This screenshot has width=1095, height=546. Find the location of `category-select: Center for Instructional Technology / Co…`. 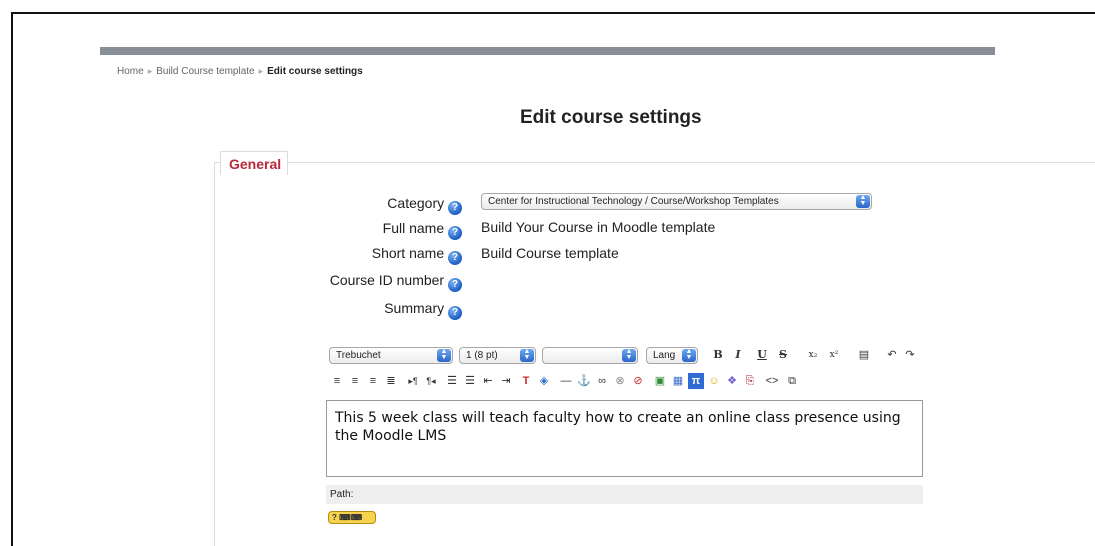

category-select: Center for Instructional Technology / Co… is located at coordinates (676, 201).